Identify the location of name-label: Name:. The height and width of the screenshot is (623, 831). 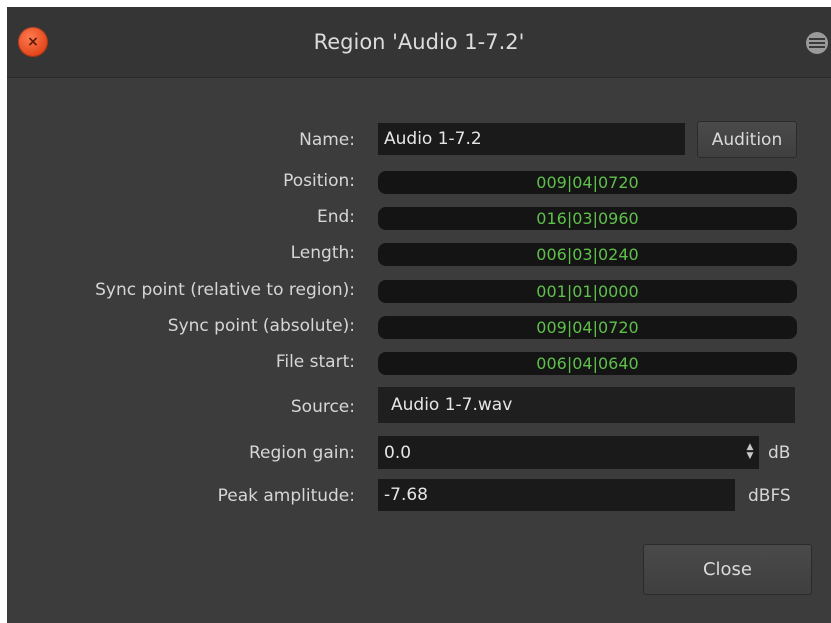
(327, 140).